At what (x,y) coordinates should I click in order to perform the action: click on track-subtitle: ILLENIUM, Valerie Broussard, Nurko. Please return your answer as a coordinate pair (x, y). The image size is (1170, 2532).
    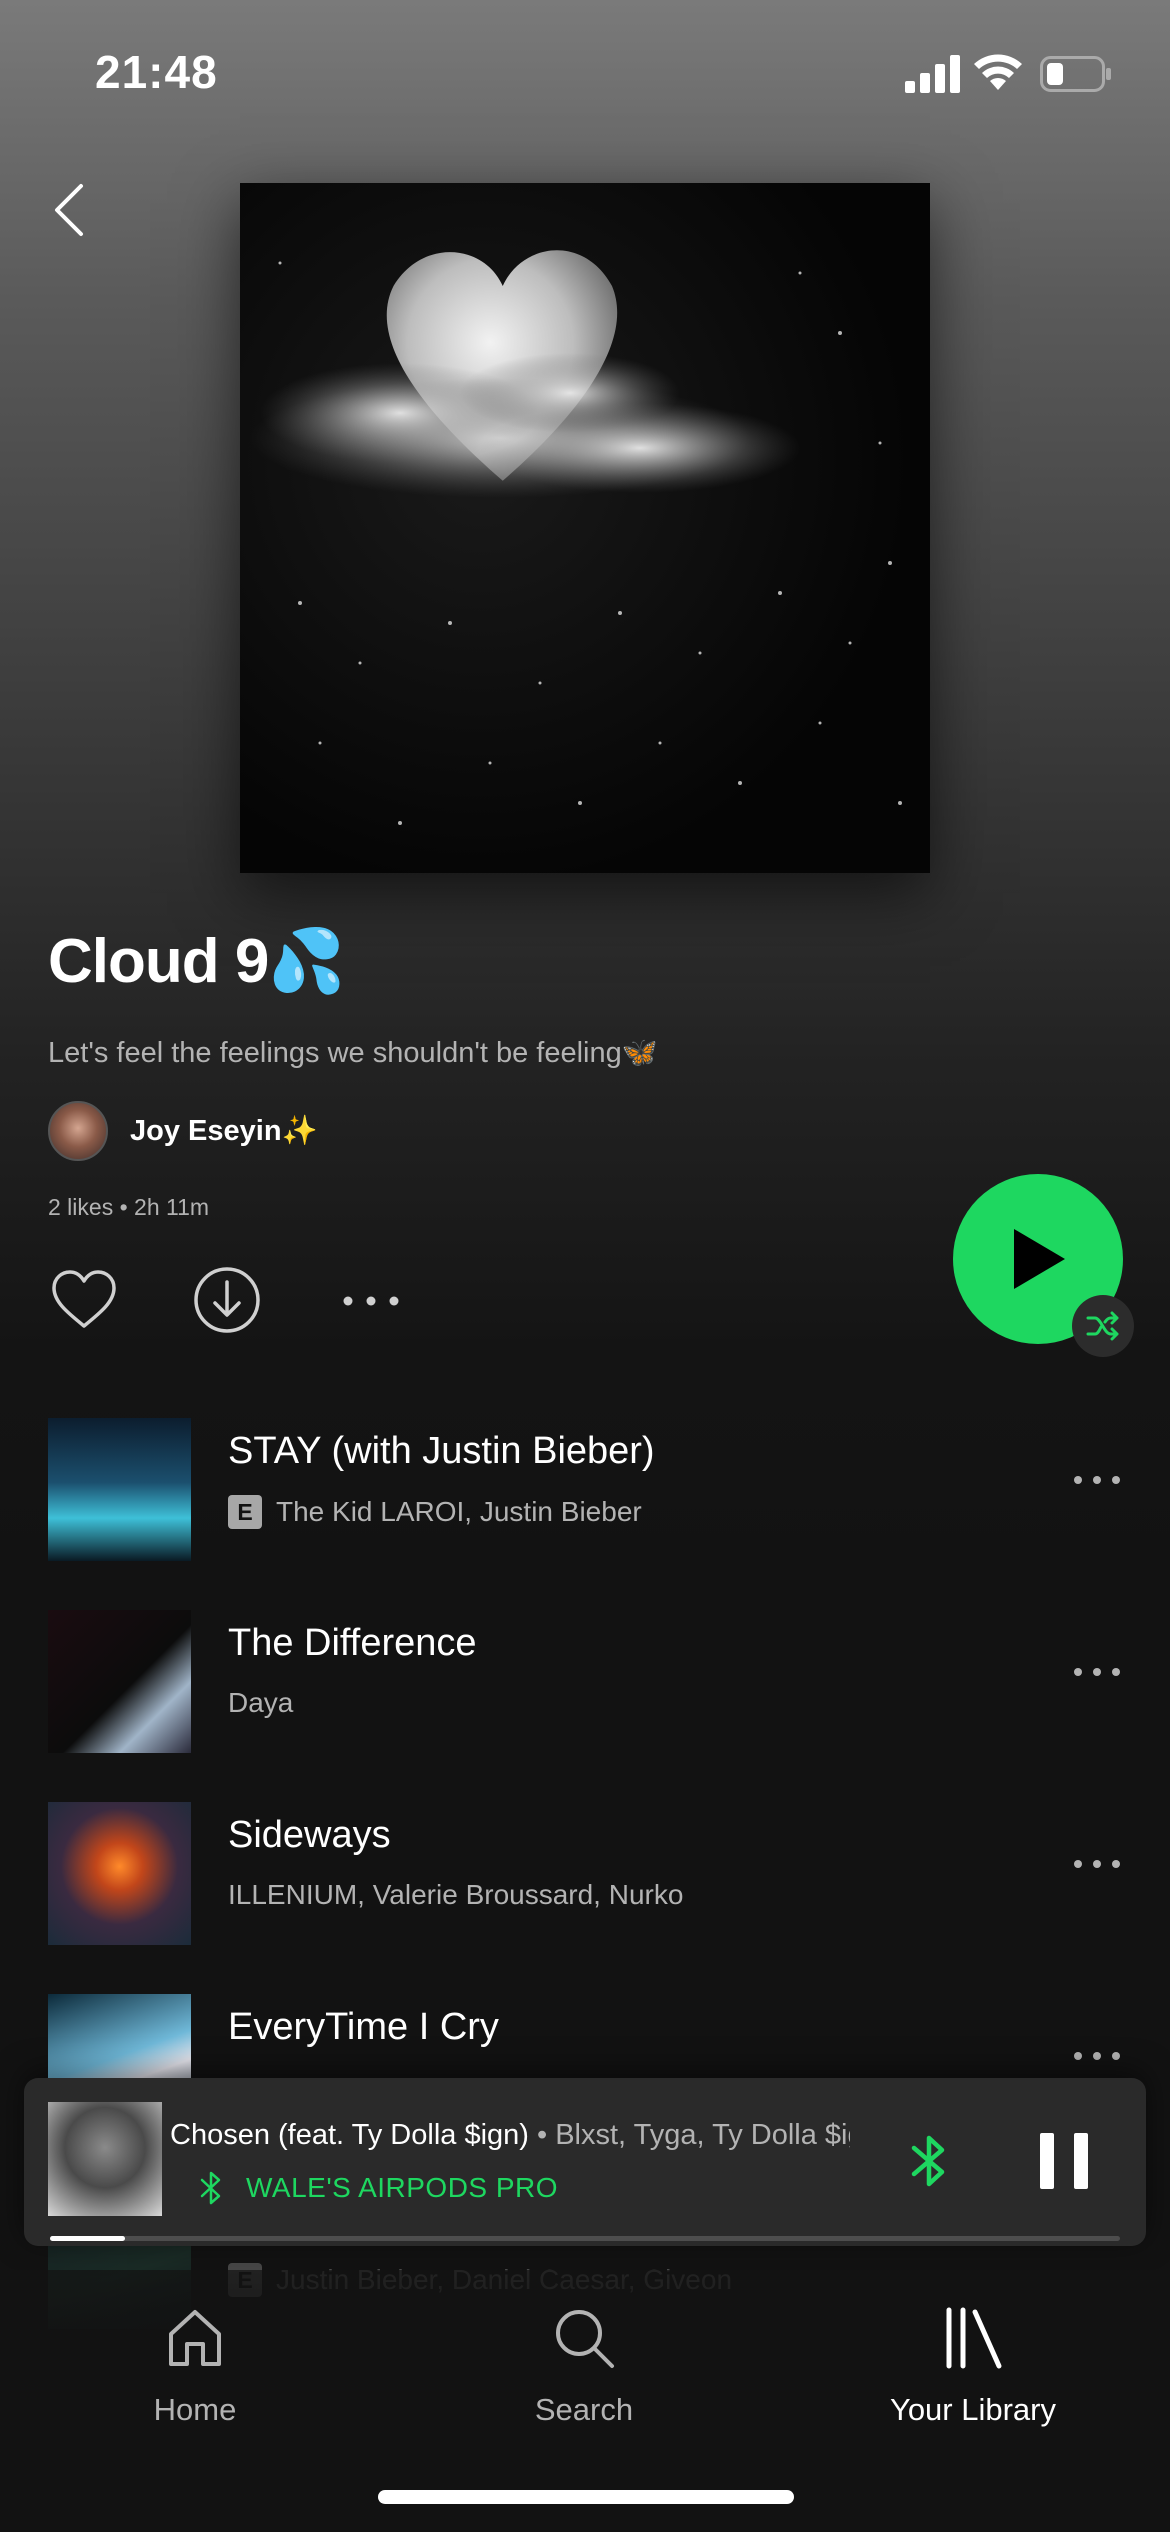
    Looking at the image, I should click on (455, 1895).